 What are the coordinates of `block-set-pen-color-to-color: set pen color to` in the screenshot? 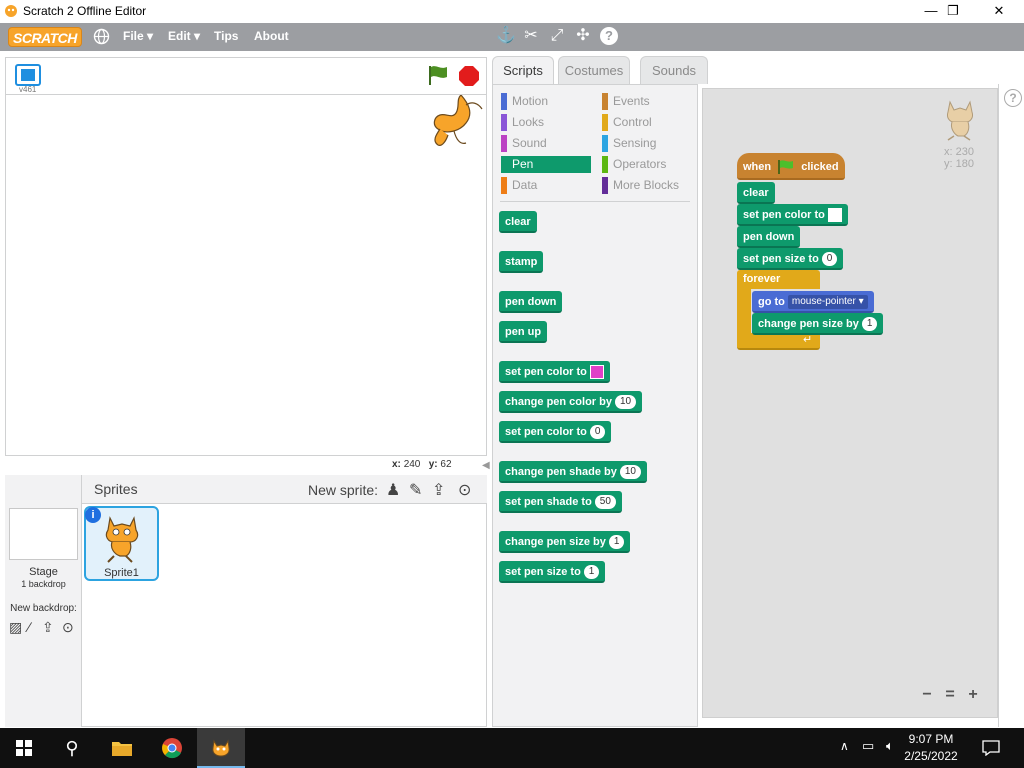 It's located at (554, 372).